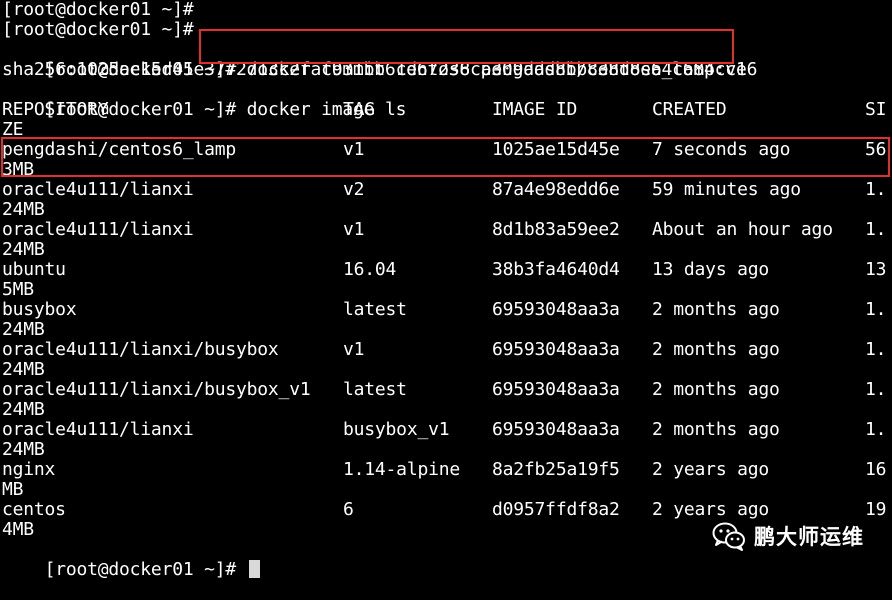 This screenshot has height=600, width=892. I want to click on cell-size-a: 16, so click(876, 469).